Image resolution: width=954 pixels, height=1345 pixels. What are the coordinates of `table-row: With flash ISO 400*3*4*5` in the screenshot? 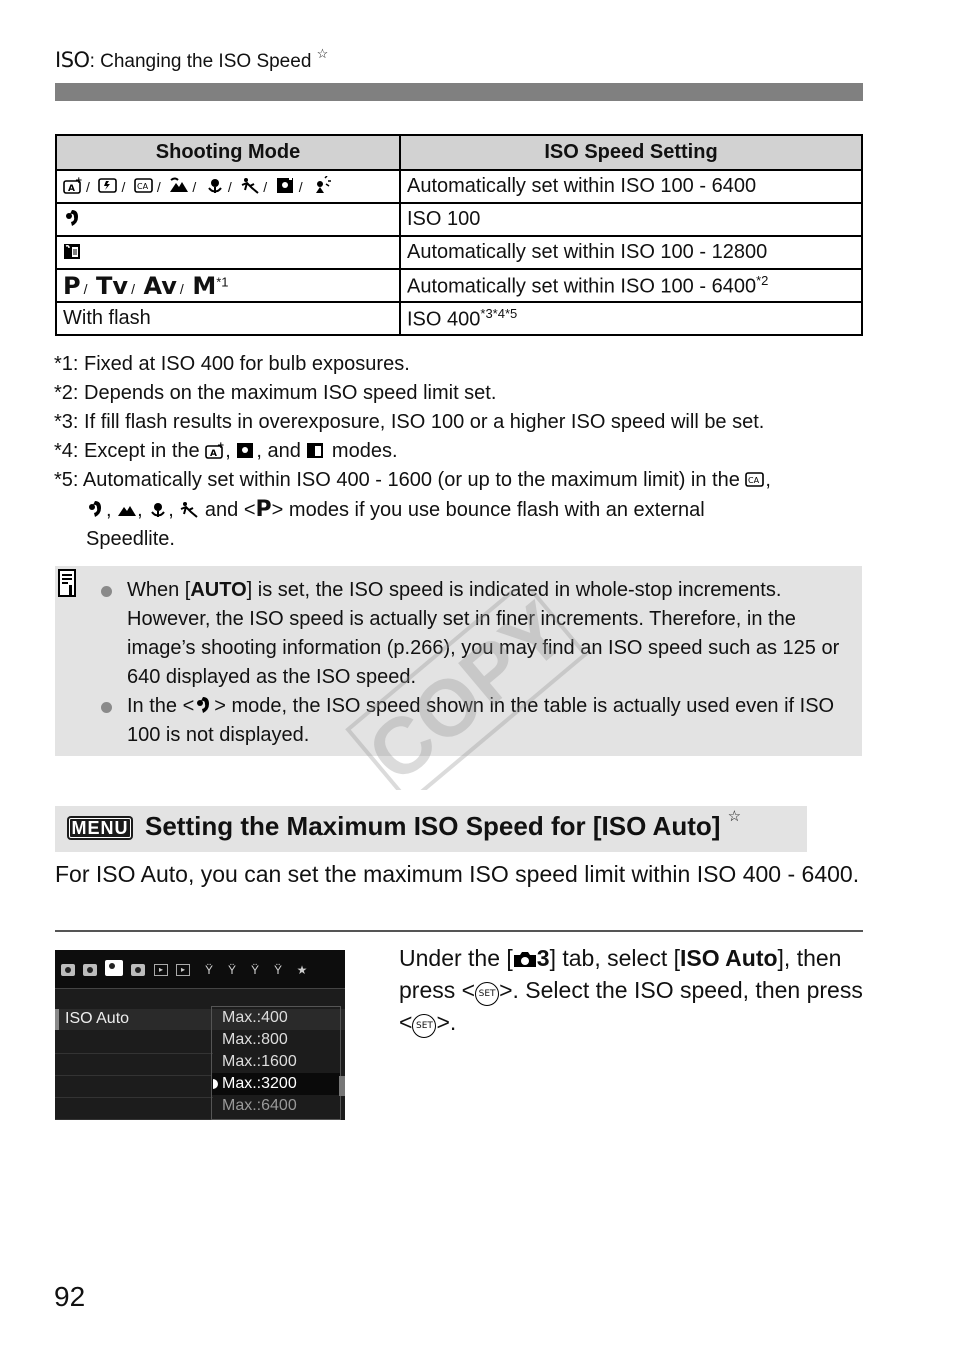 It's located at (459, 318).